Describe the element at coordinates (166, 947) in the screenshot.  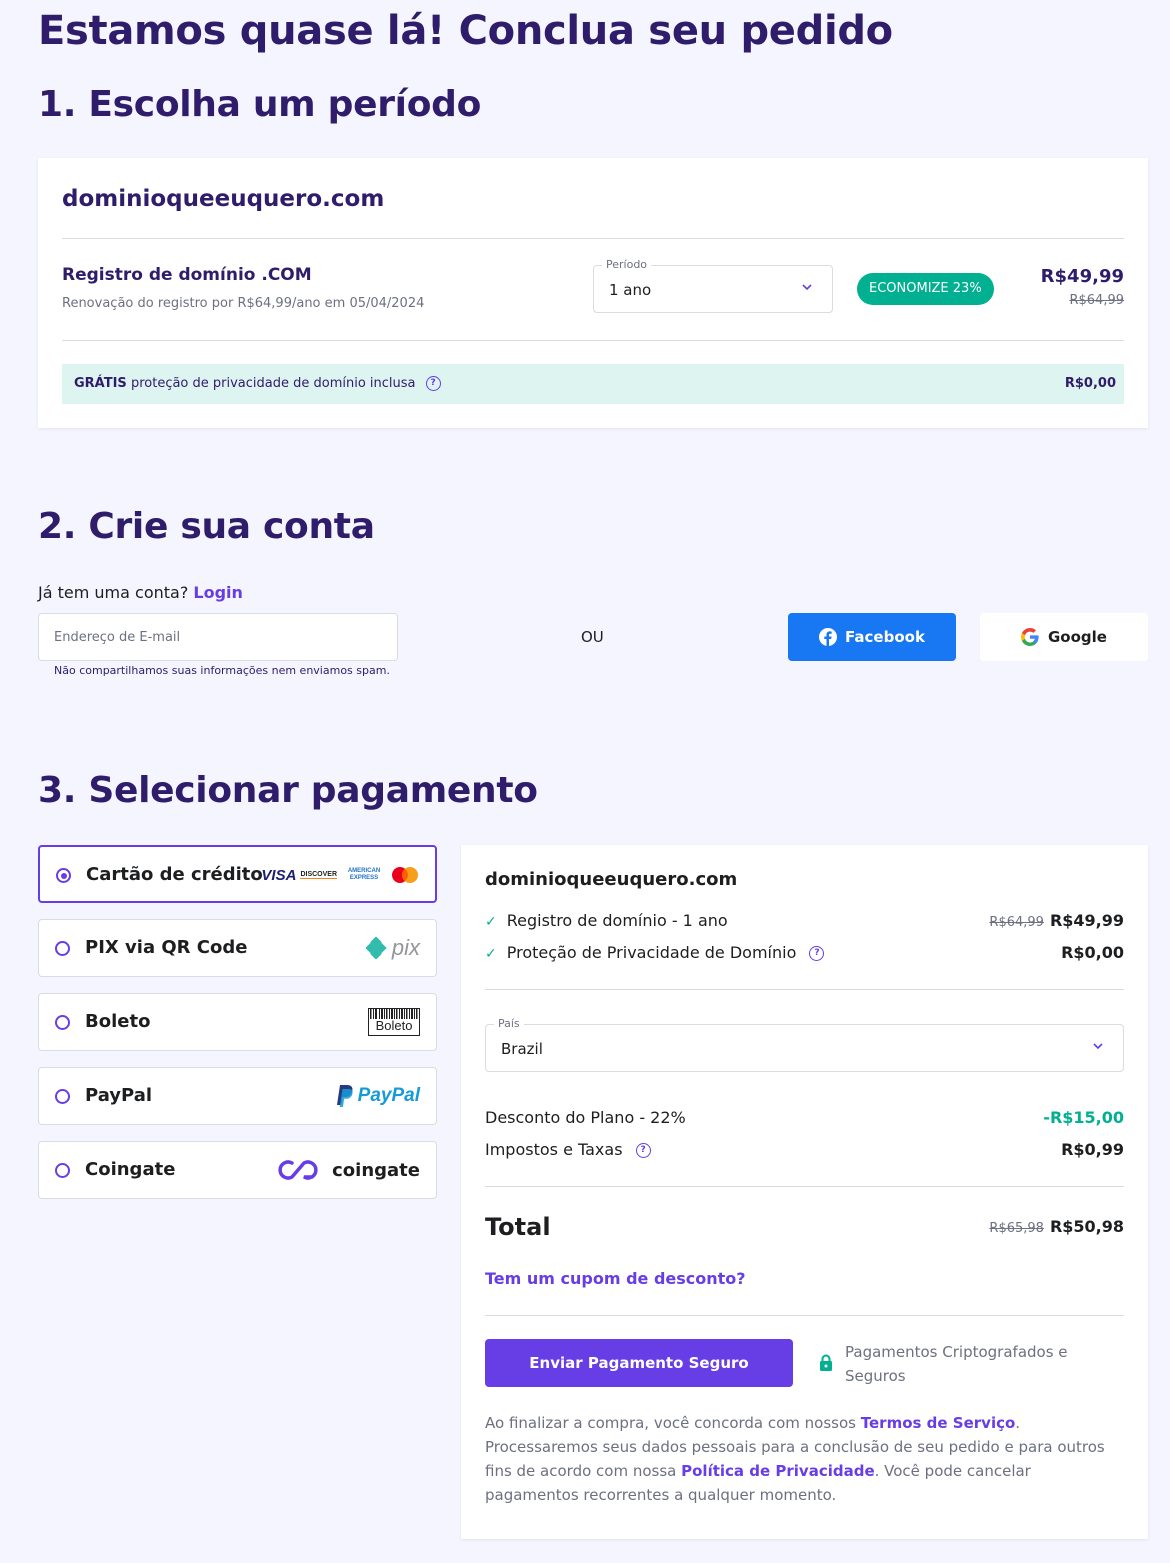
I see `payment-label: PIX via QR Code` at that location.